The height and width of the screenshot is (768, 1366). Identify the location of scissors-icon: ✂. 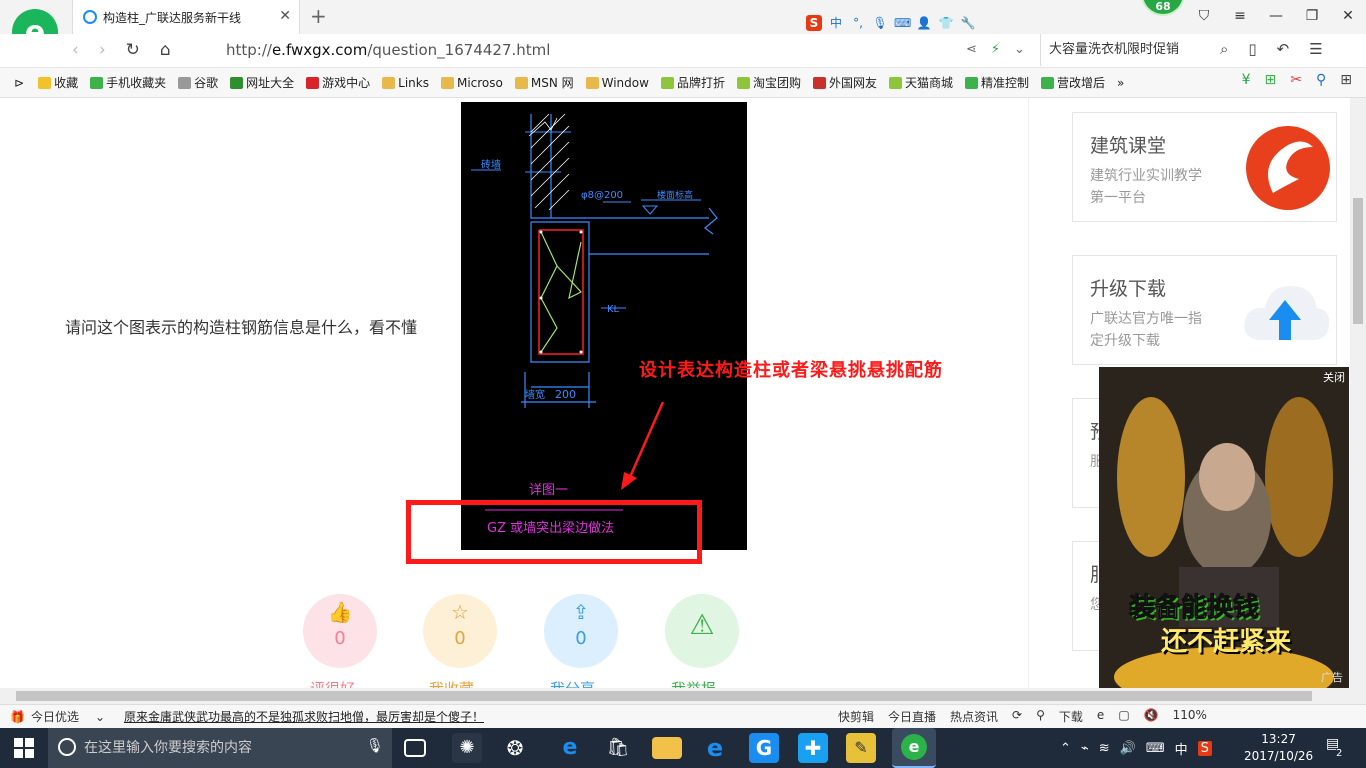
(1296, 80).